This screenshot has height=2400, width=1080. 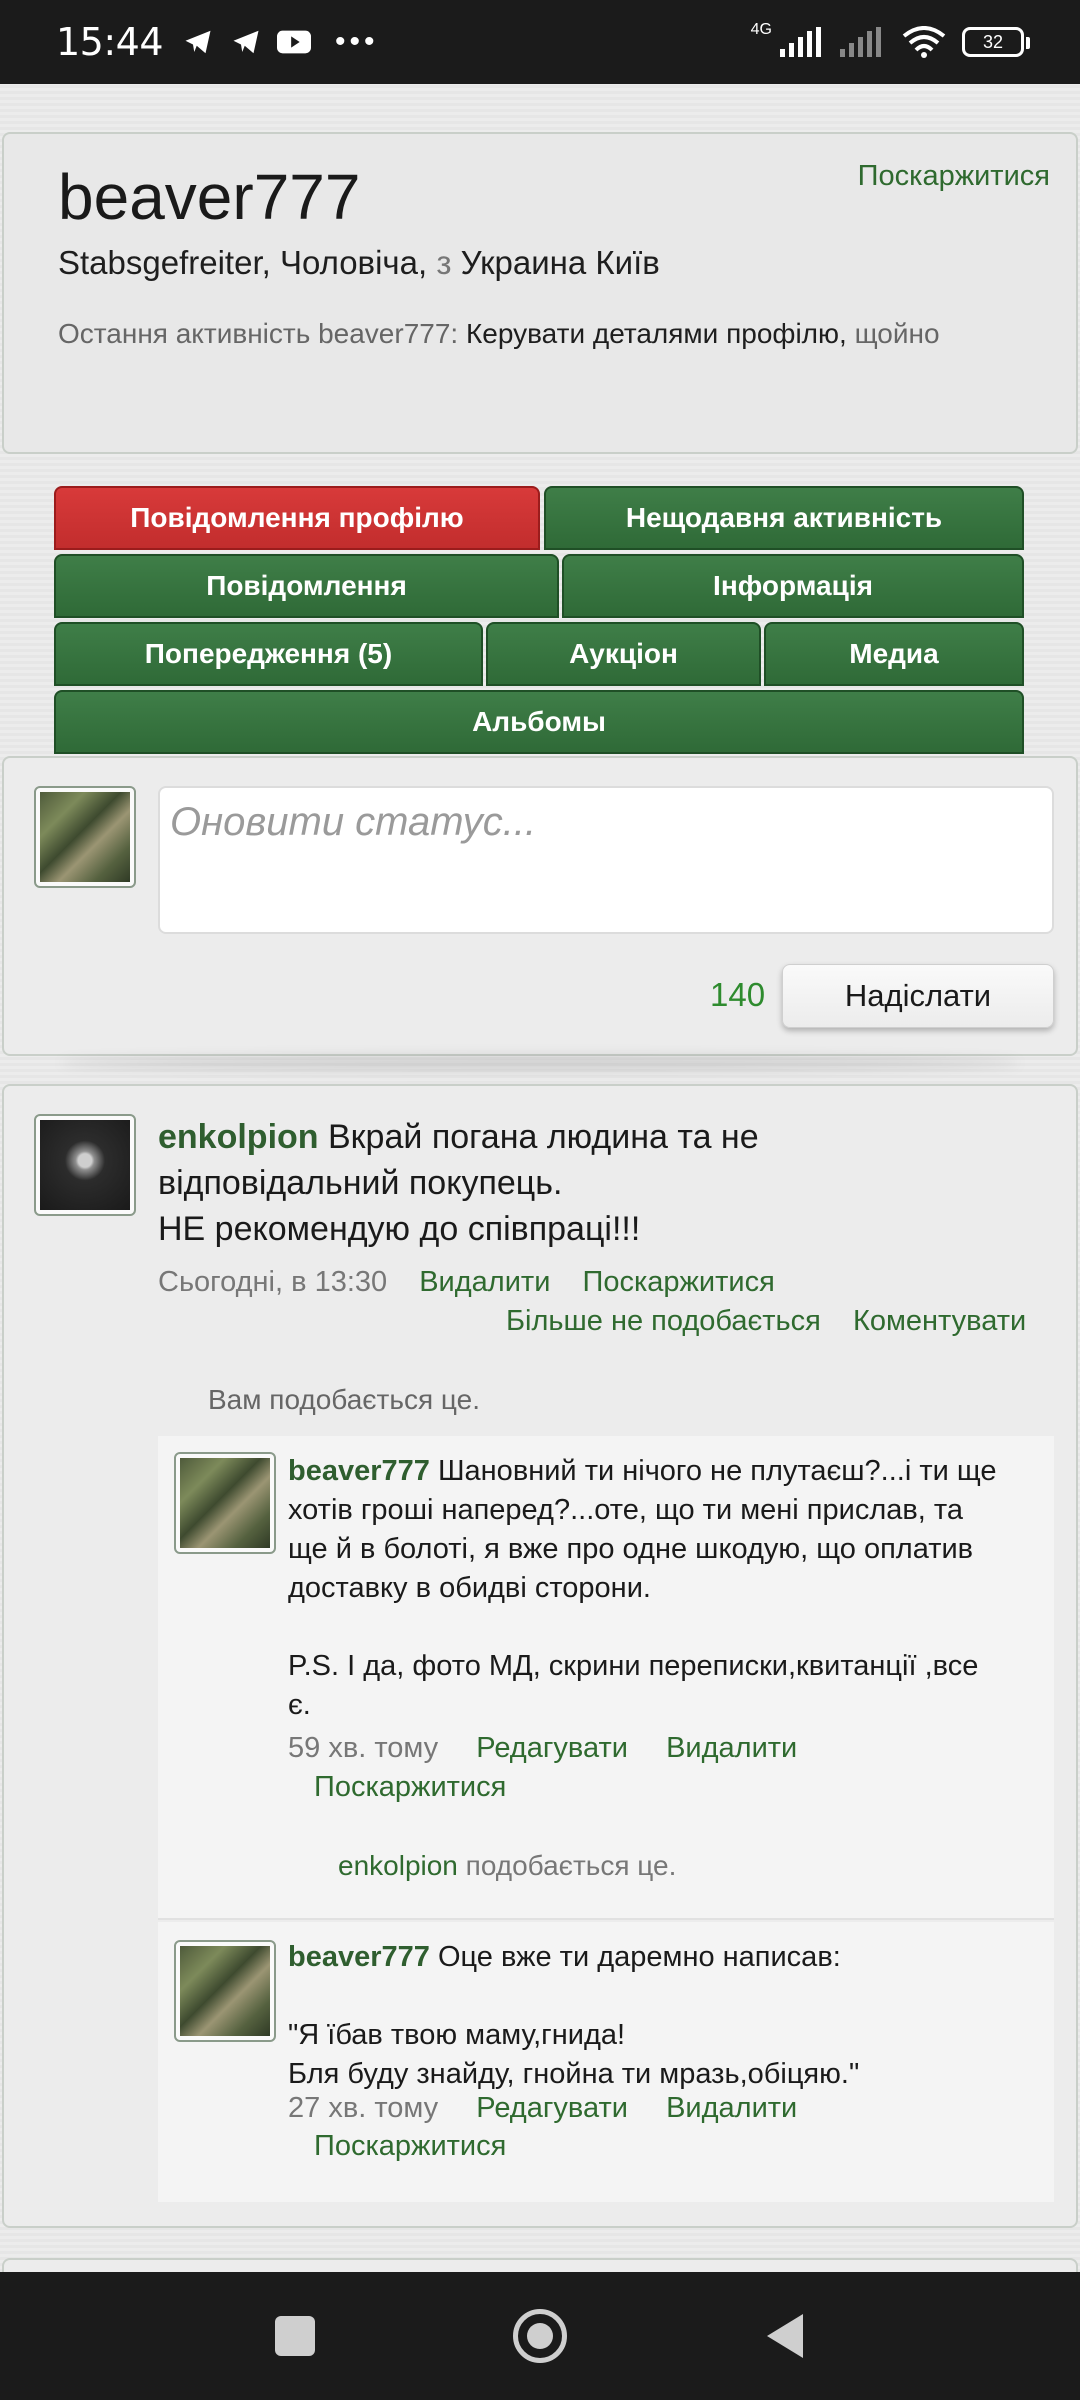 What do you see at coordinates (539, 722) in the screenshot?
I see `tab-albums: Альбомы` at bounding box center [539, 722].